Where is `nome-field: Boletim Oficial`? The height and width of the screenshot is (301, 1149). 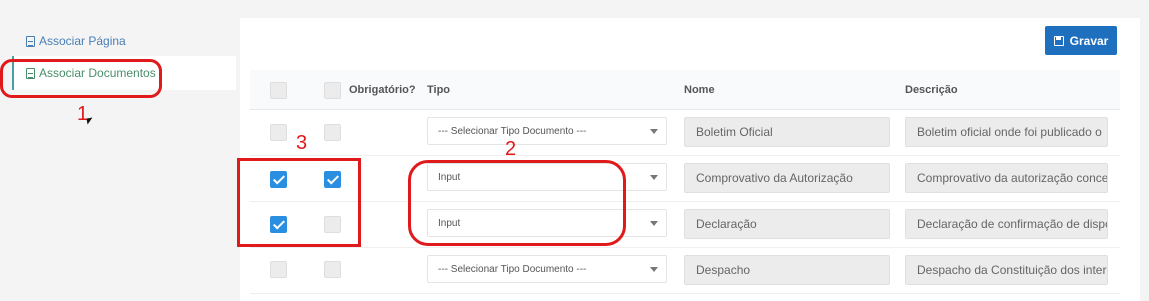
nome-field: Boletim Oficial is located at coordinates (787, 132).